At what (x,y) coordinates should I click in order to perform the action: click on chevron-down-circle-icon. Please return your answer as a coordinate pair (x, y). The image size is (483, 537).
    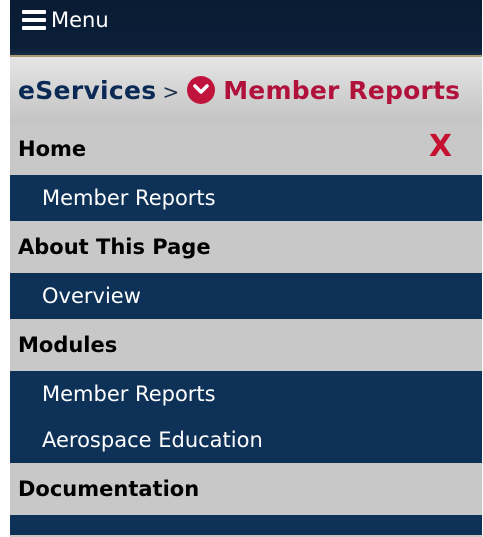
    Looking at the image, I should click on (201, 90).